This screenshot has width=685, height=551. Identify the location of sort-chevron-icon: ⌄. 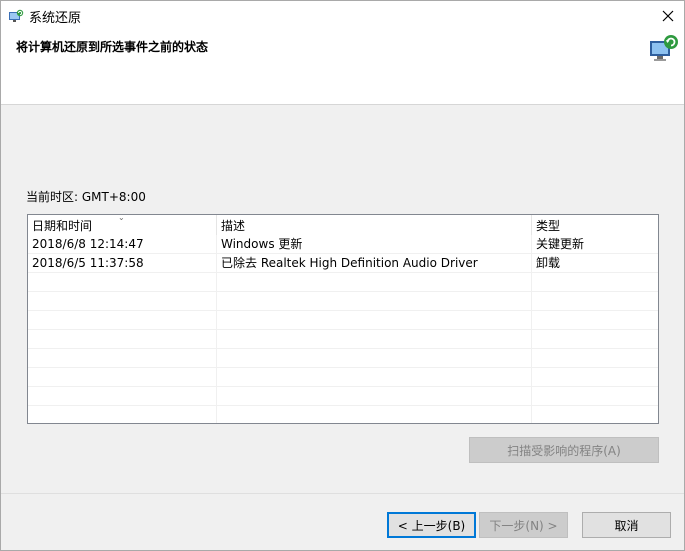
(121, 218).